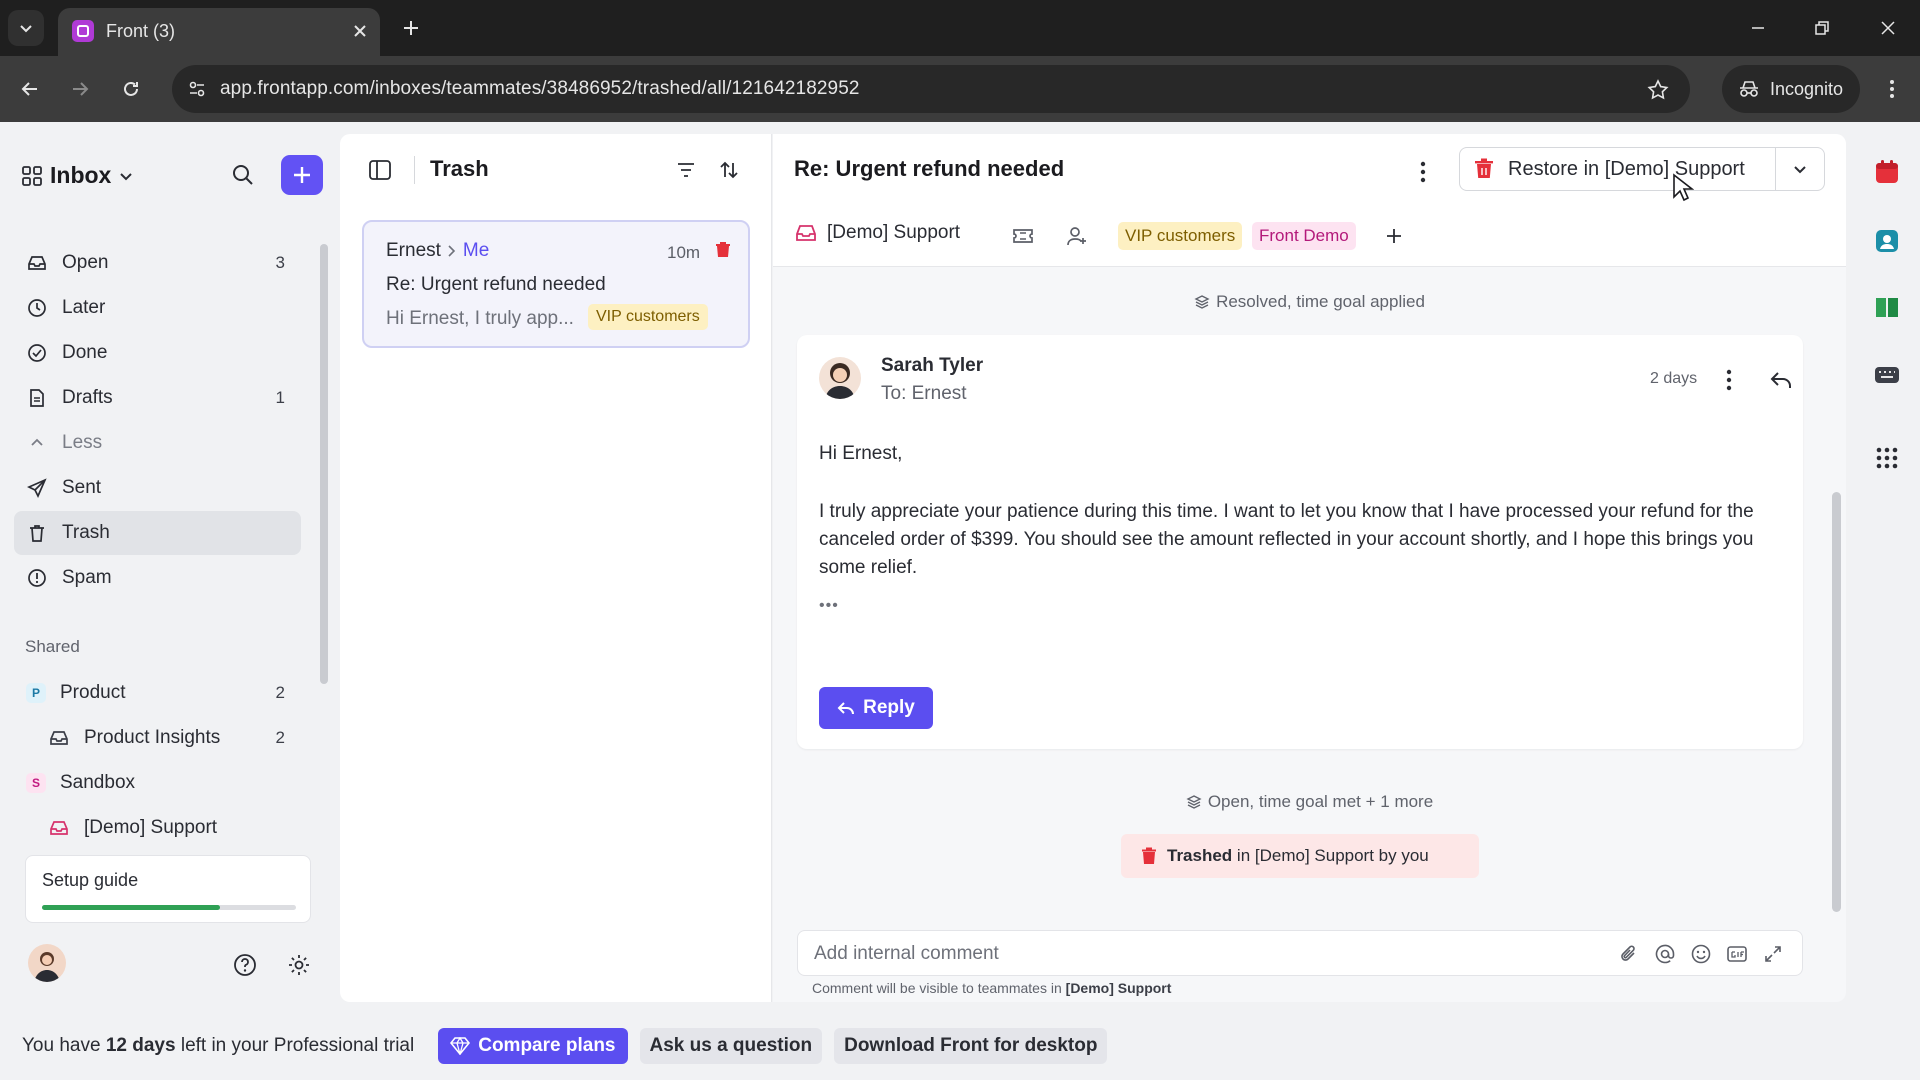 This screenshot has height=1080, width=1920. I want to click on restore-button: Restore in [Demo] Support, so click(1618, 169).